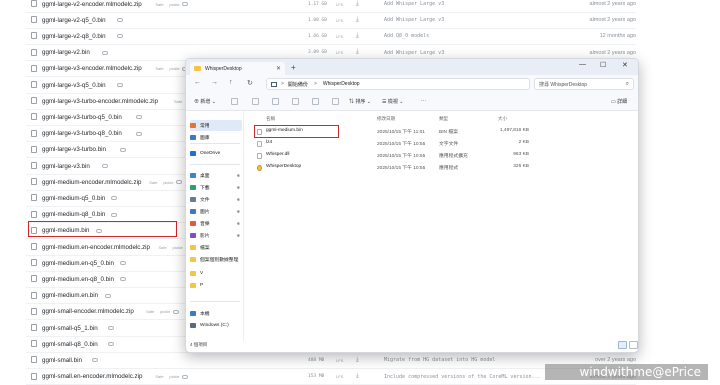  I want to click on new-tab-button: +, so click(293, 67).